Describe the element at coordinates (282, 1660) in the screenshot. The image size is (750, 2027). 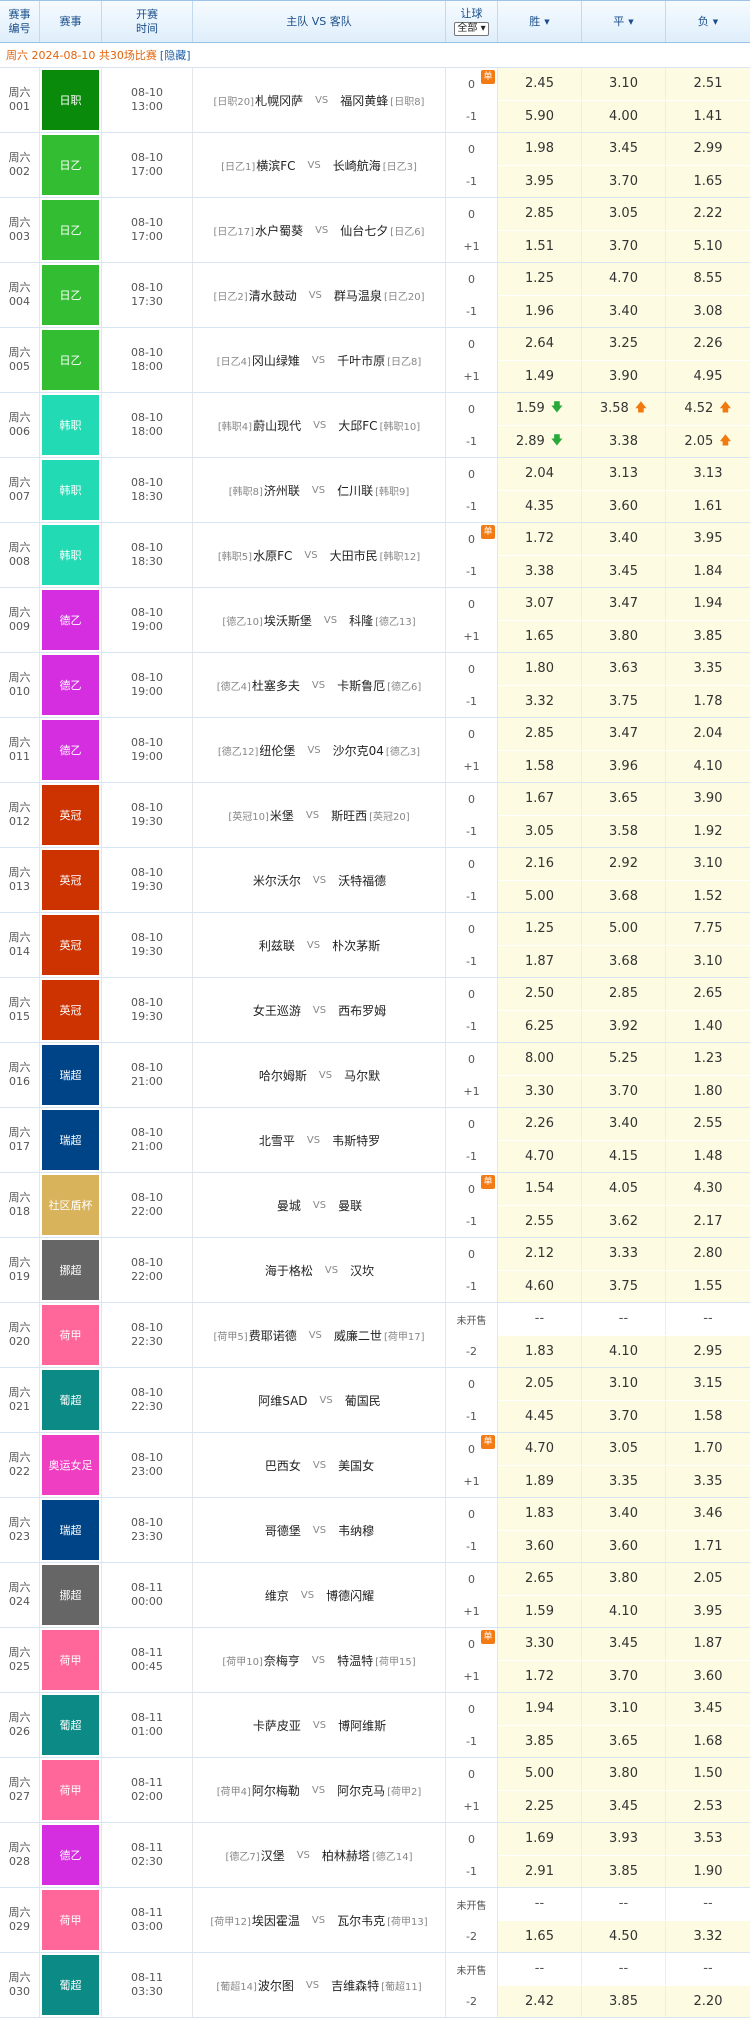
I see `home-team: 奈梅亨` at that location.